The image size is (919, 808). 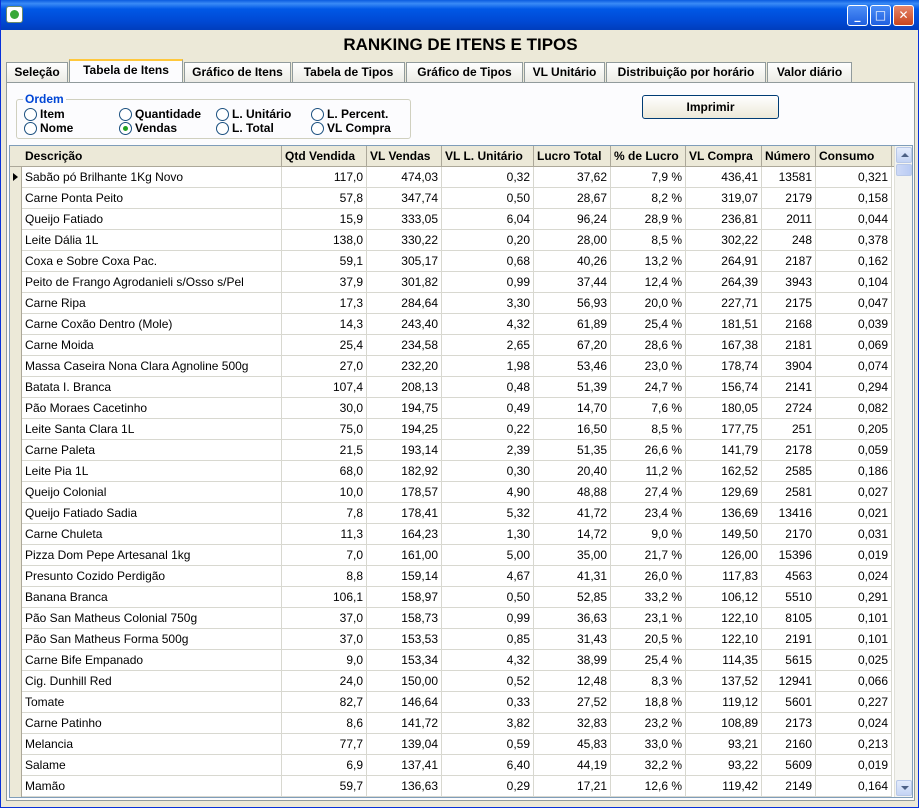 I want to click on cell-qtd-vendida: 59,1, so click(x=324, y=261).